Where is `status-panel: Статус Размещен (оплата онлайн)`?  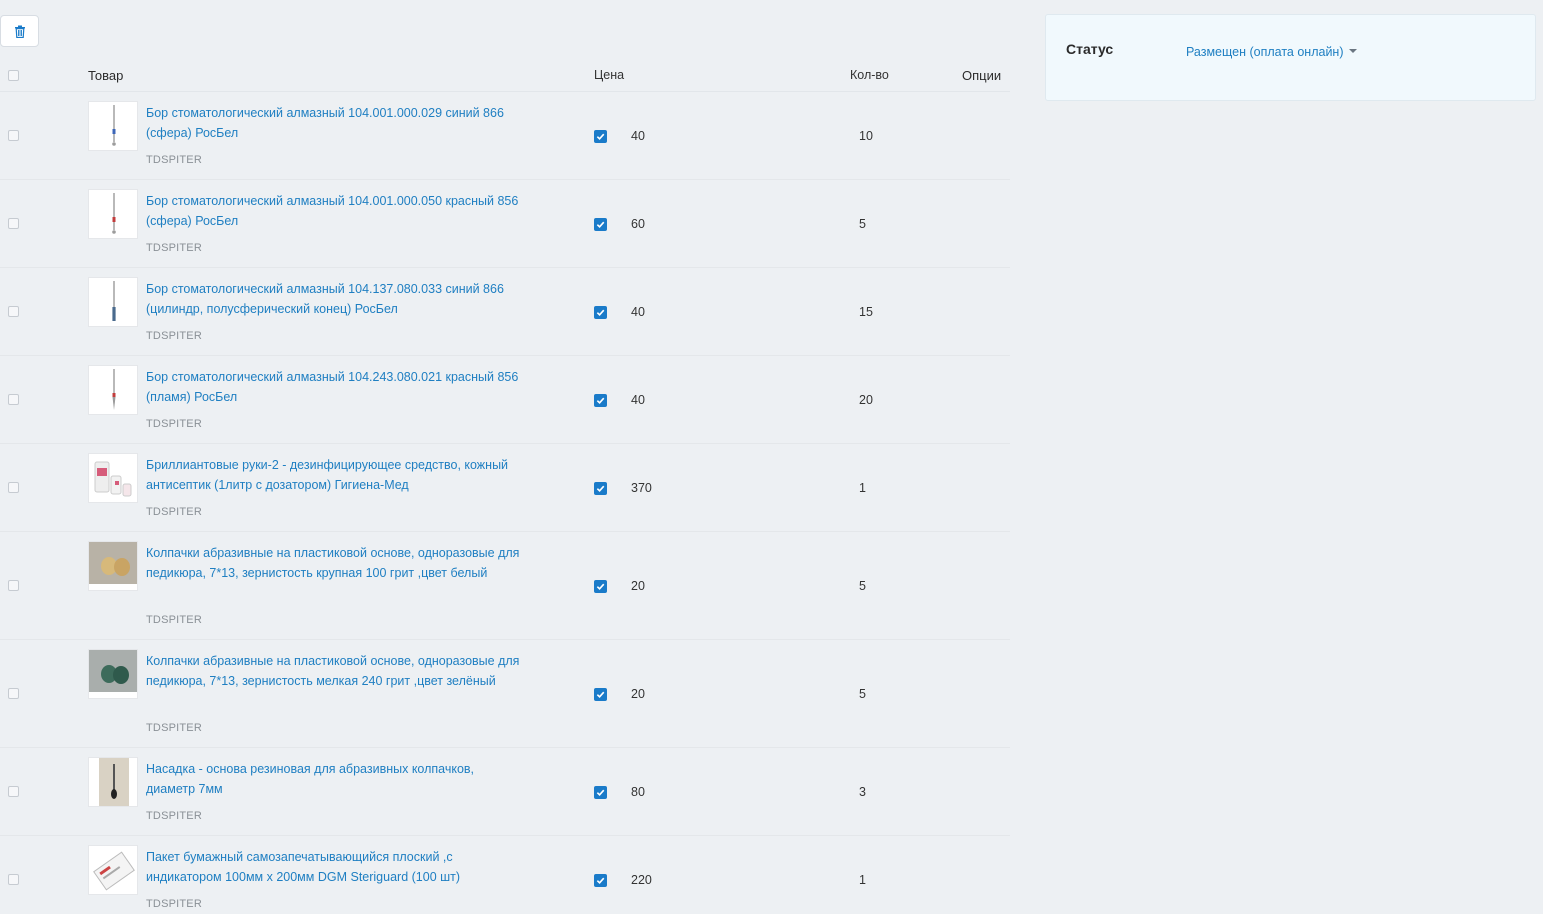 status-panel: Статус Размещен (оплата онлайн) is located at coordinates (1290, 57).